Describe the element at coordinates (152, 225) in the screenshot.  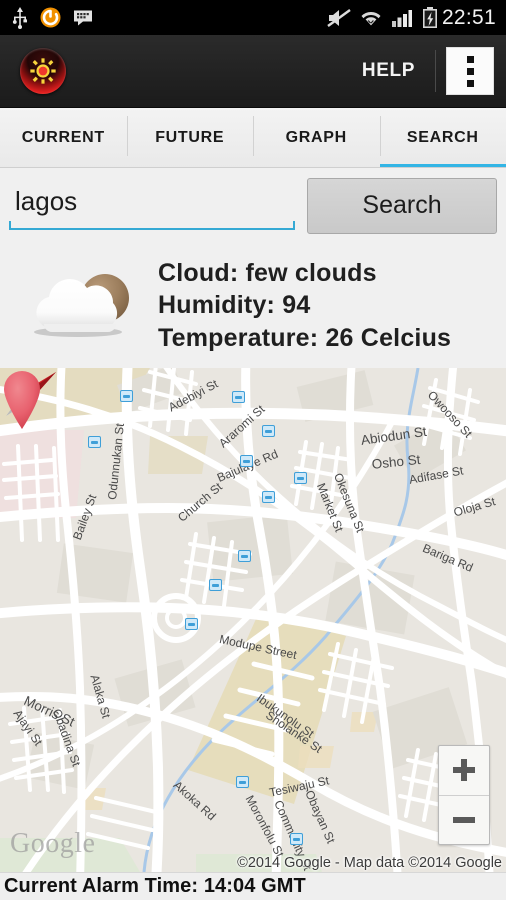
I see `search-input-underline` at that location.